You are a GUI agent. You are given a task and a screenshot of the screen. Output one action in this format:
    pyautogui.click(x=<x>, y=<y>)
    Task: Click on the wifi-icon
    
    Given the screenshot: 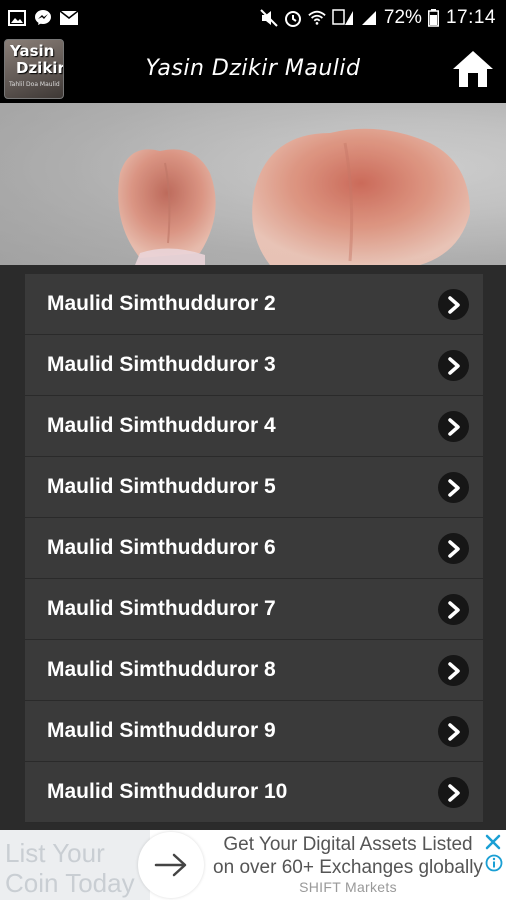 What is the action you would take?
    pyautogui.click(x=317, y=18)
    